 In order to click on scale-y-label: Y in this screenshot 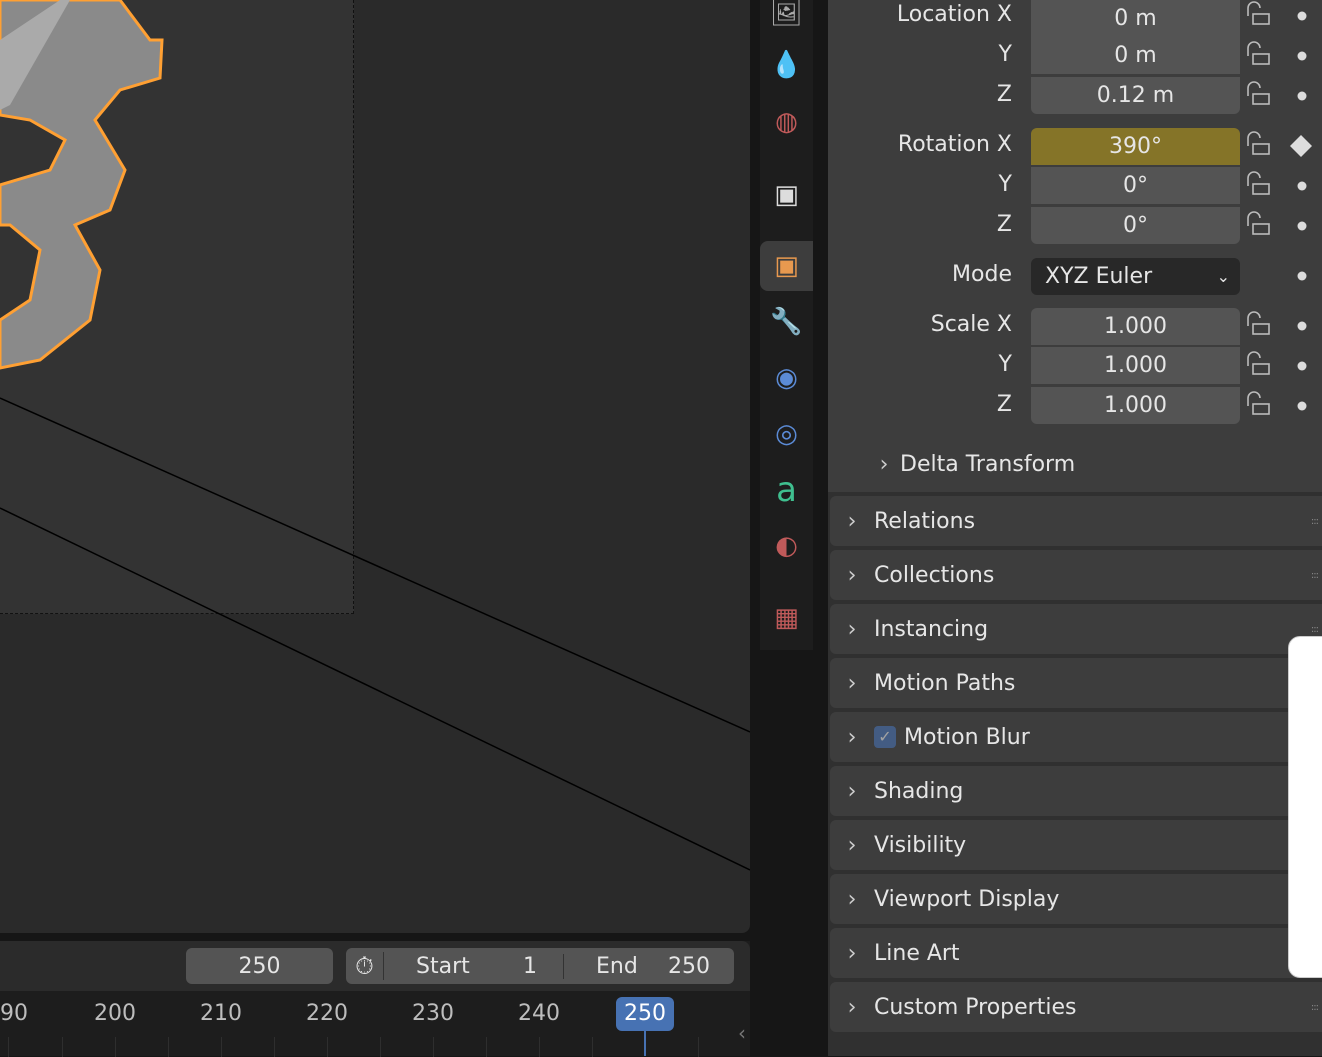, I will do `click(1005, 364)`.